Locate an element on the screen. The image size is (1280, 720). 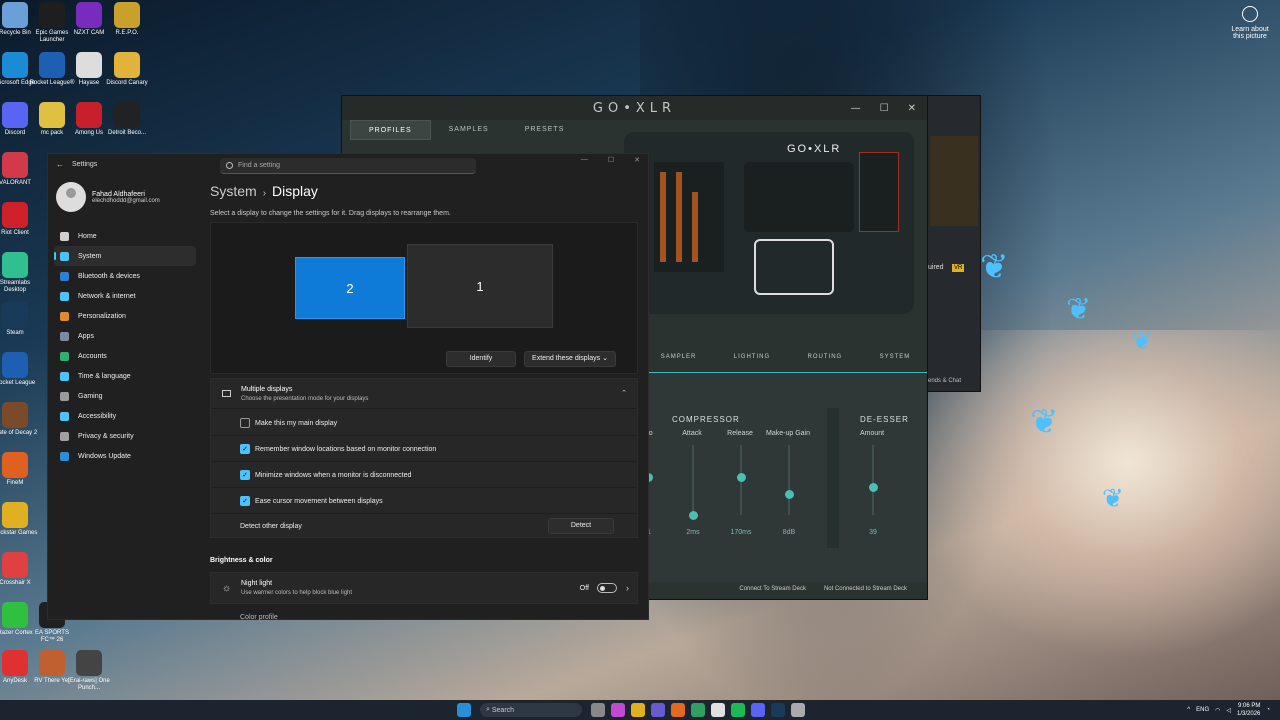
settings-gear-icon is located at coordinates (798, 710).